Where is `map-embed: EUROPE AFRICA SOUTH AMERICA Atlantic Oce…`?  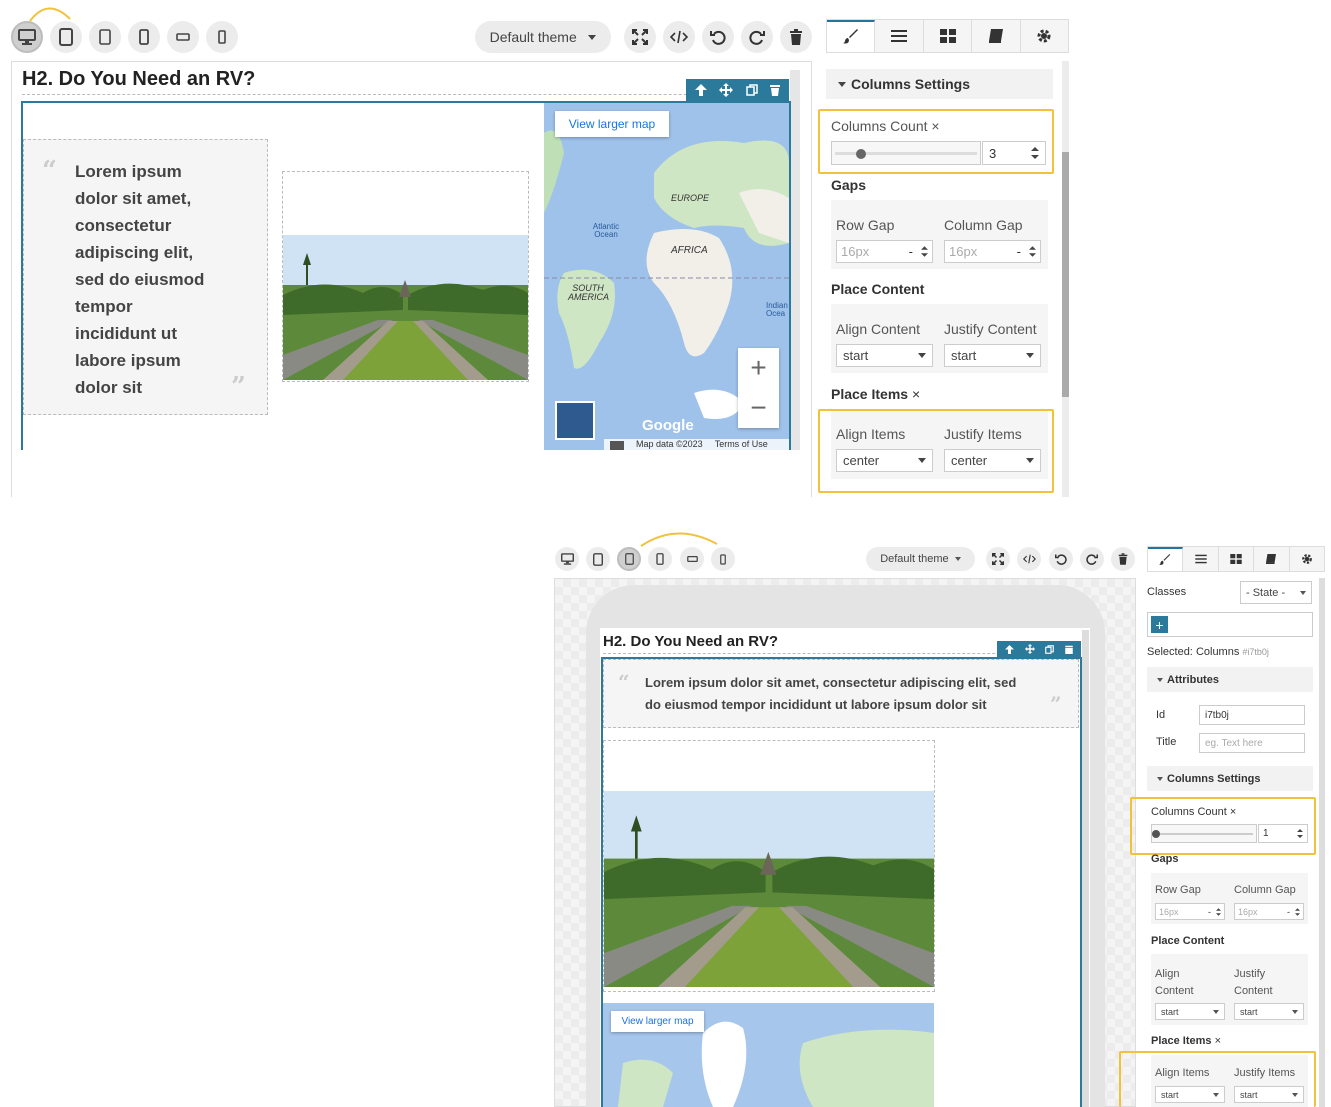 map-embed: EUROPE AFRICA SOUTH AMERICA Atlantic Oce… is located at coordinates (666, 276).